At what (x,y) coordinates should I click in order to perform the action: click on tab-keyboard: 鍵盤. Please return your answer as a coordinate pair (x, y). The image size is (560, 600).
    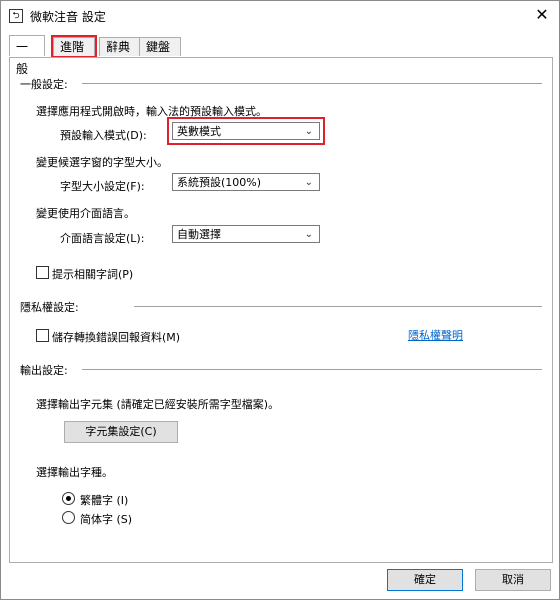
    Looking at the image, I should click on (160, 46).